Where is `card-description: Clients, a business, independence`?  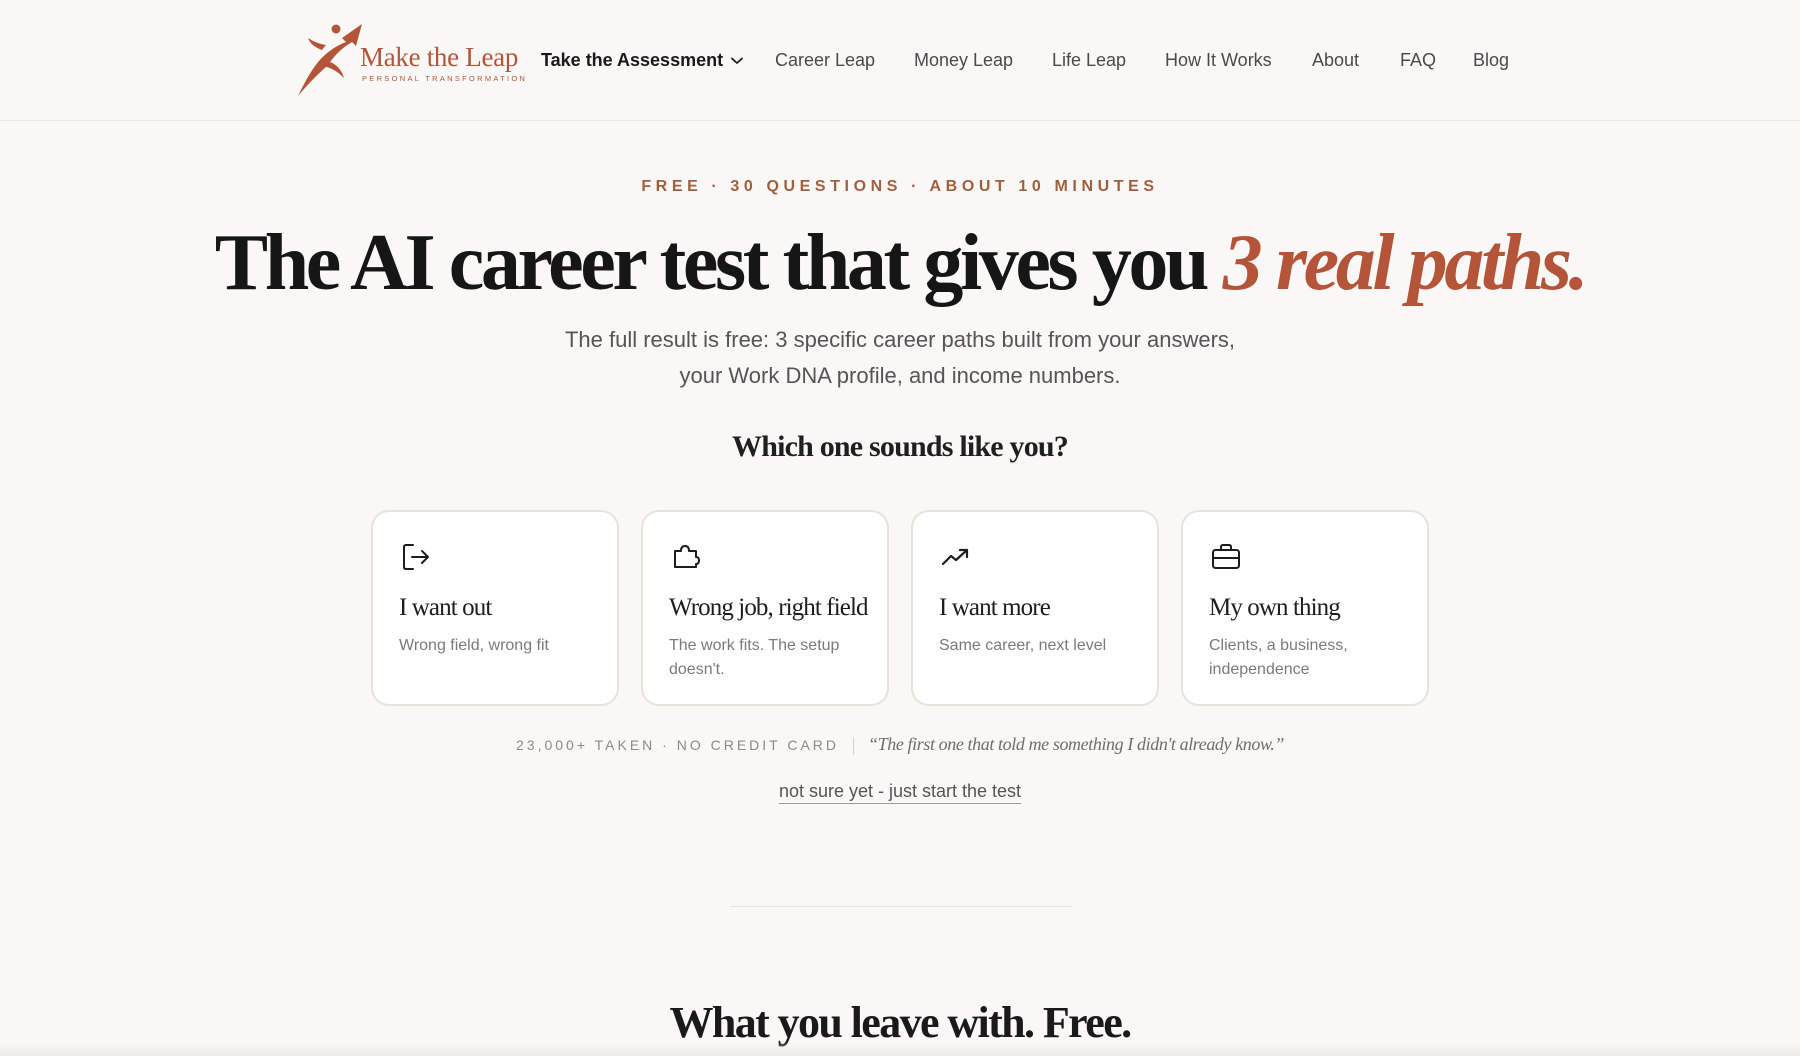
card-description: Clients, a business, independence is located at coordinates (1278, 657).